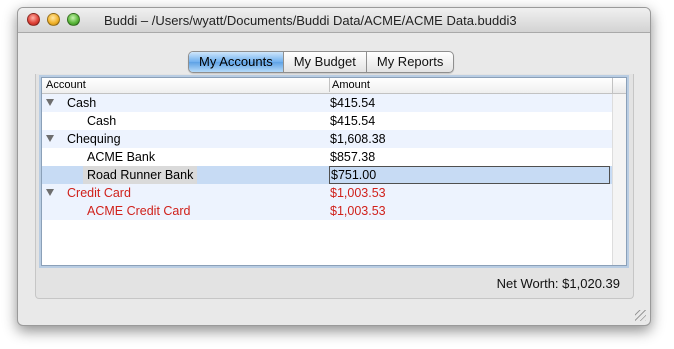 Image resolution: width=674 pixels, height=349 pixels. I want to click on resize-grip-icon, so click(640, 315).